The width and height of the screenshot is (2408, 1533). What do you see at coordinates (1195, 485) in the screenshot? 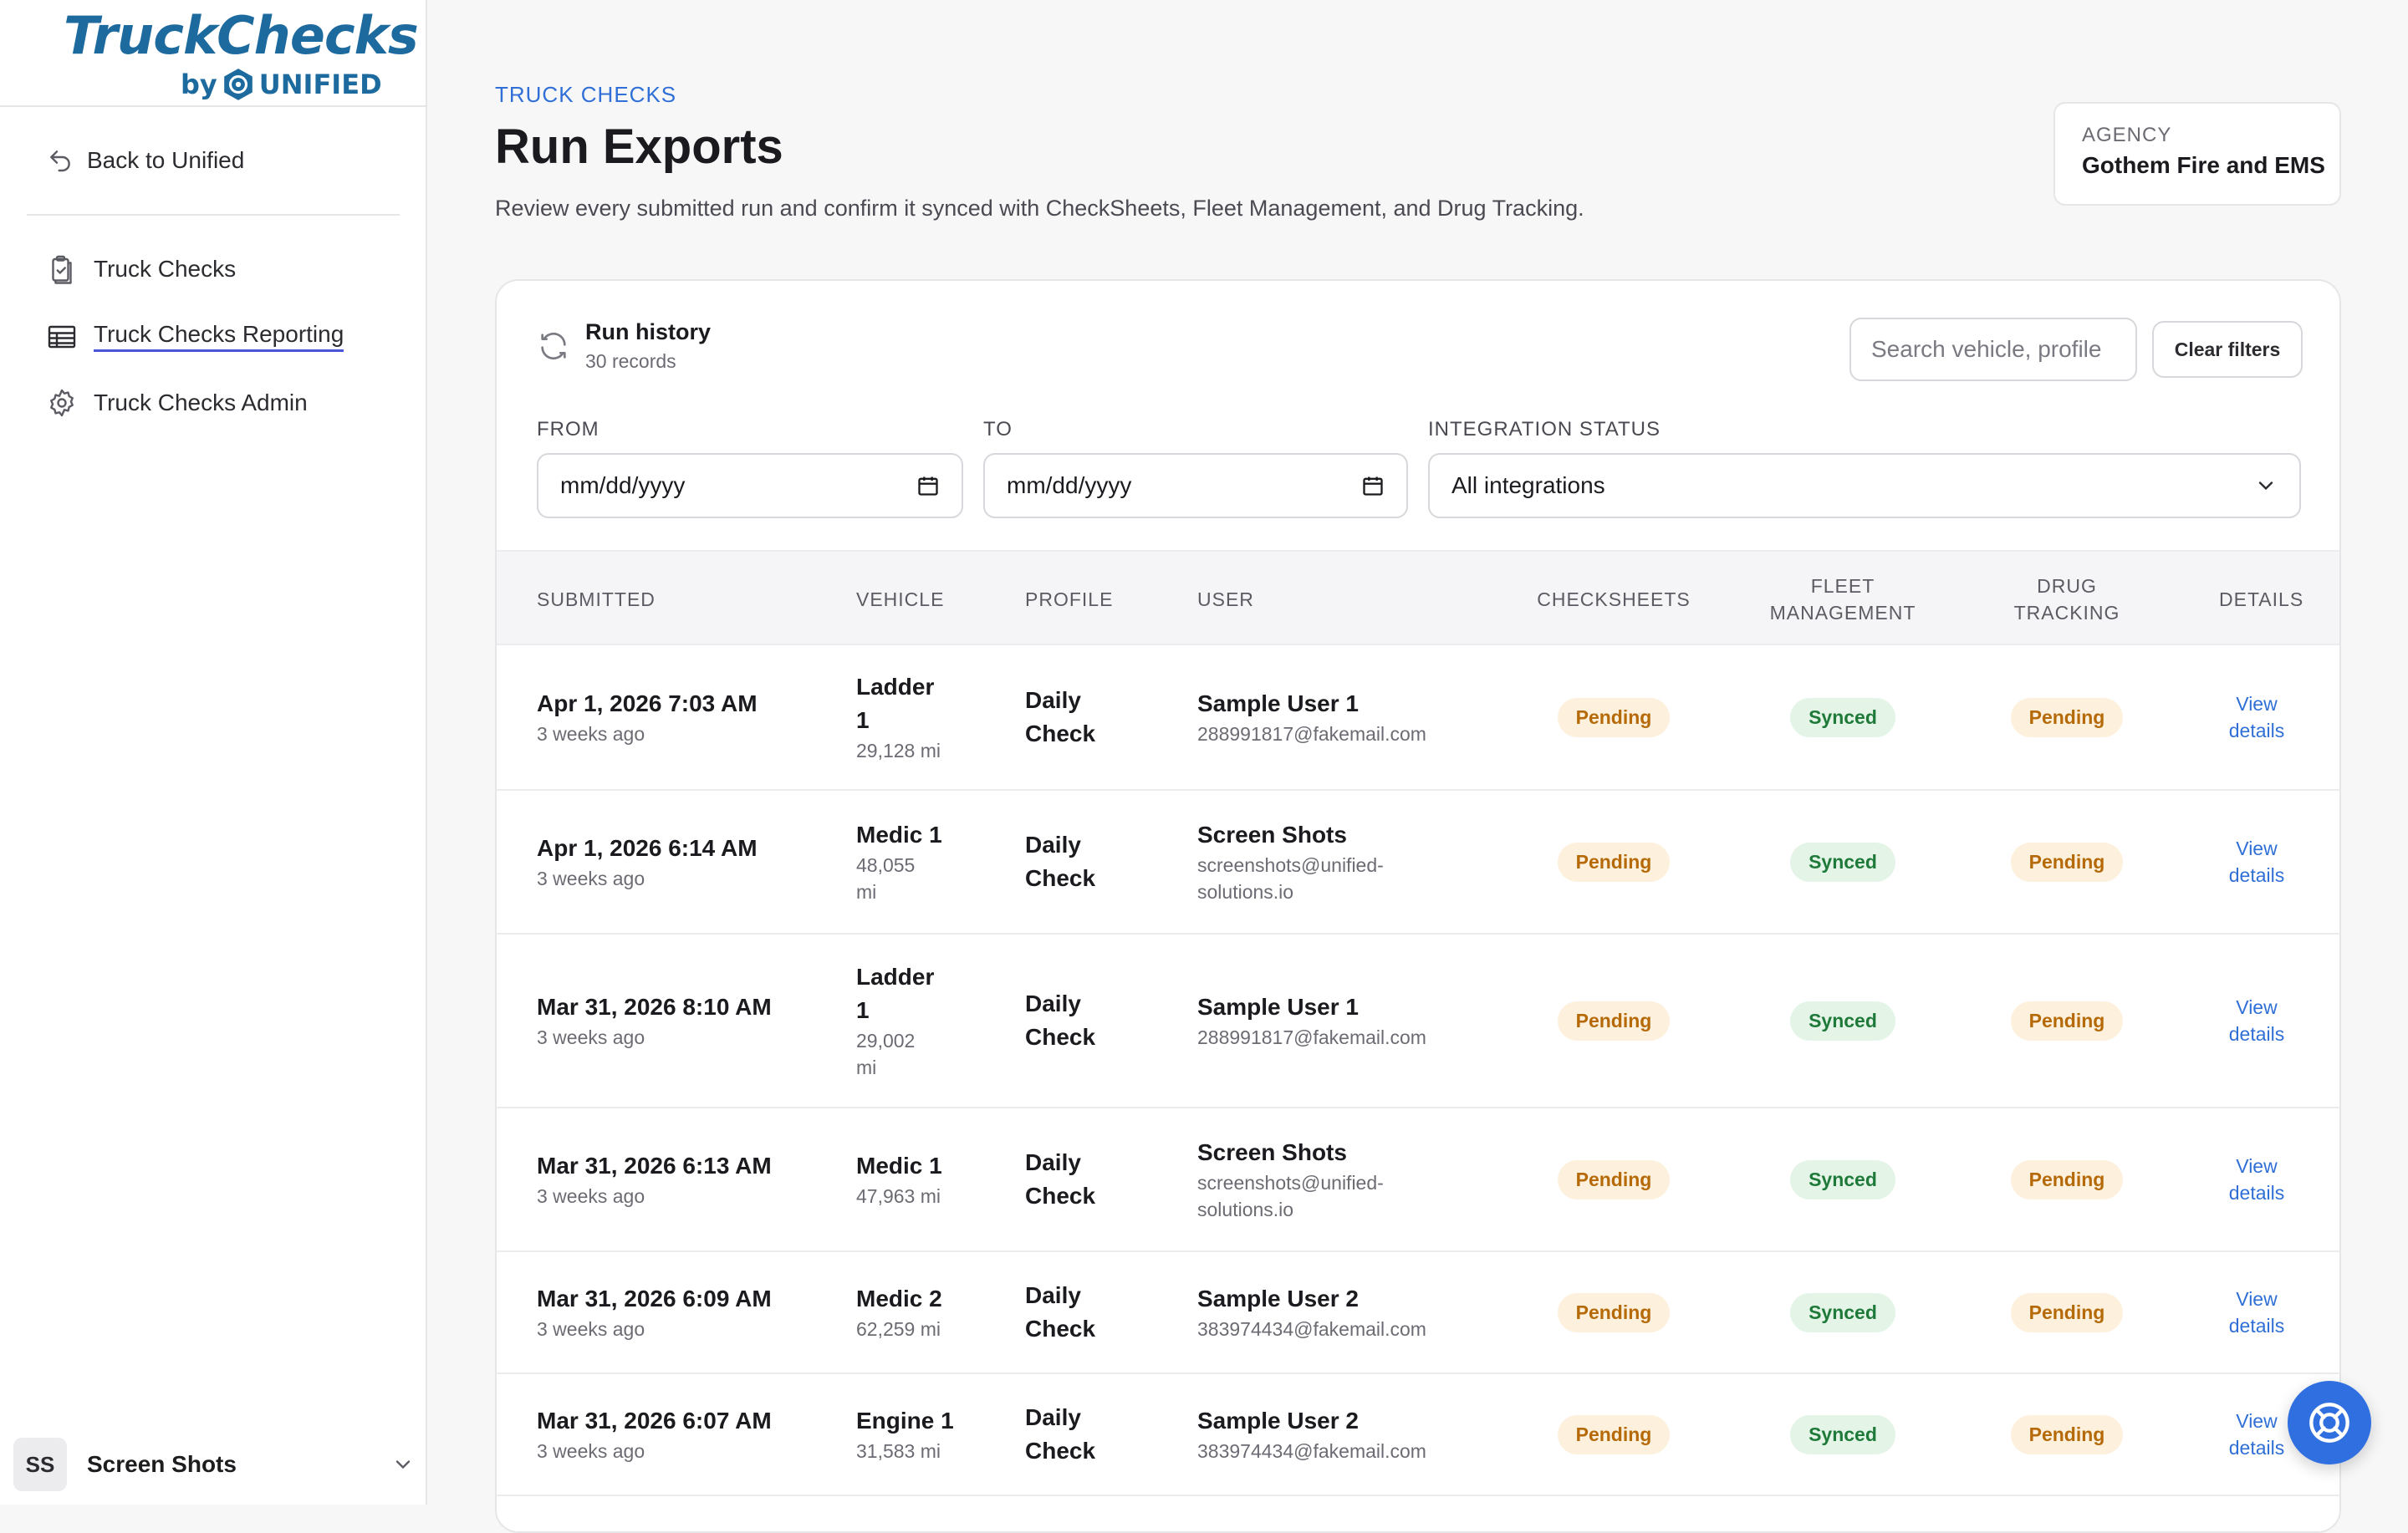
I see `to-date-input: mm/dd/yyyy` at bounding box center [1195, 485].